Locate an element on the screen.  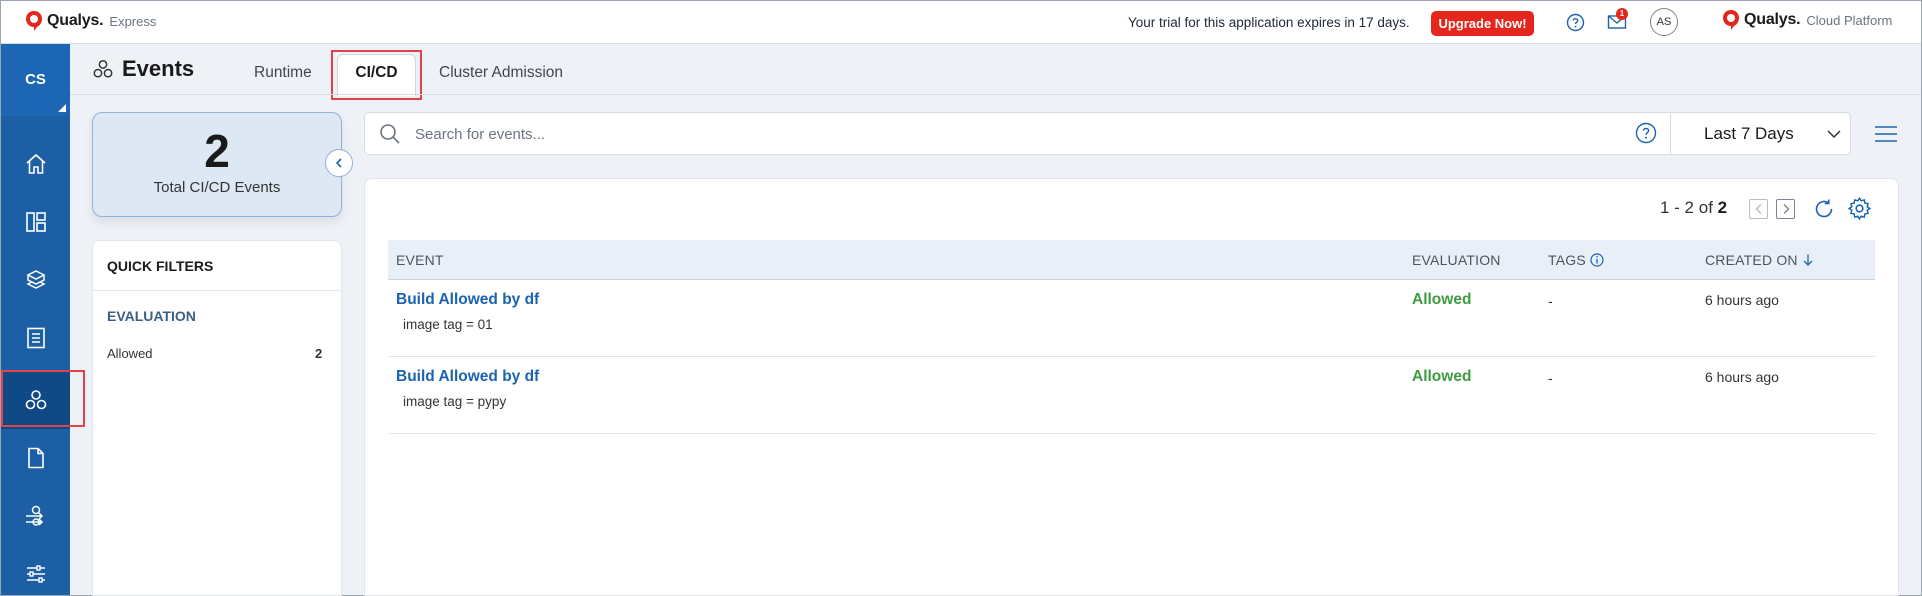
filter-option-allowed: Allowed is located at coordinates (130, 353).